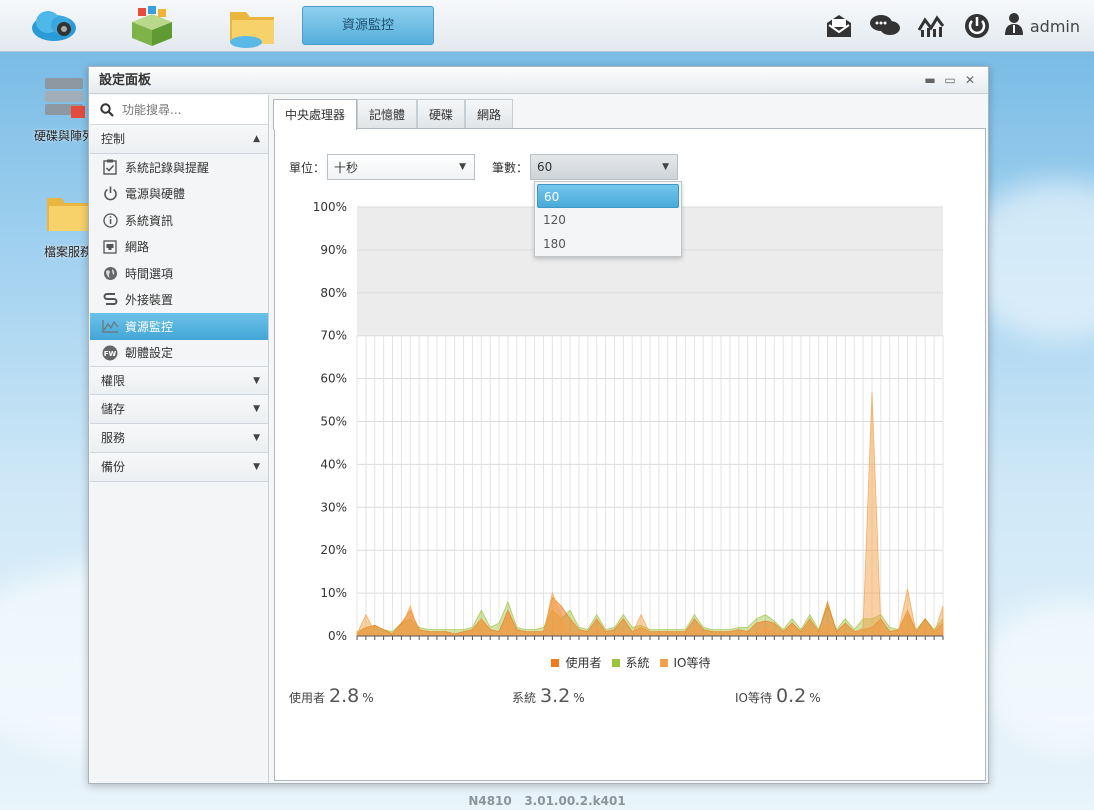 The width and height of the screenshot is (1094, 810). Describe the element at coordinates (179, 220) in the screenshot. I see `sidebar-item-system-info: 系統資訊` at that location.